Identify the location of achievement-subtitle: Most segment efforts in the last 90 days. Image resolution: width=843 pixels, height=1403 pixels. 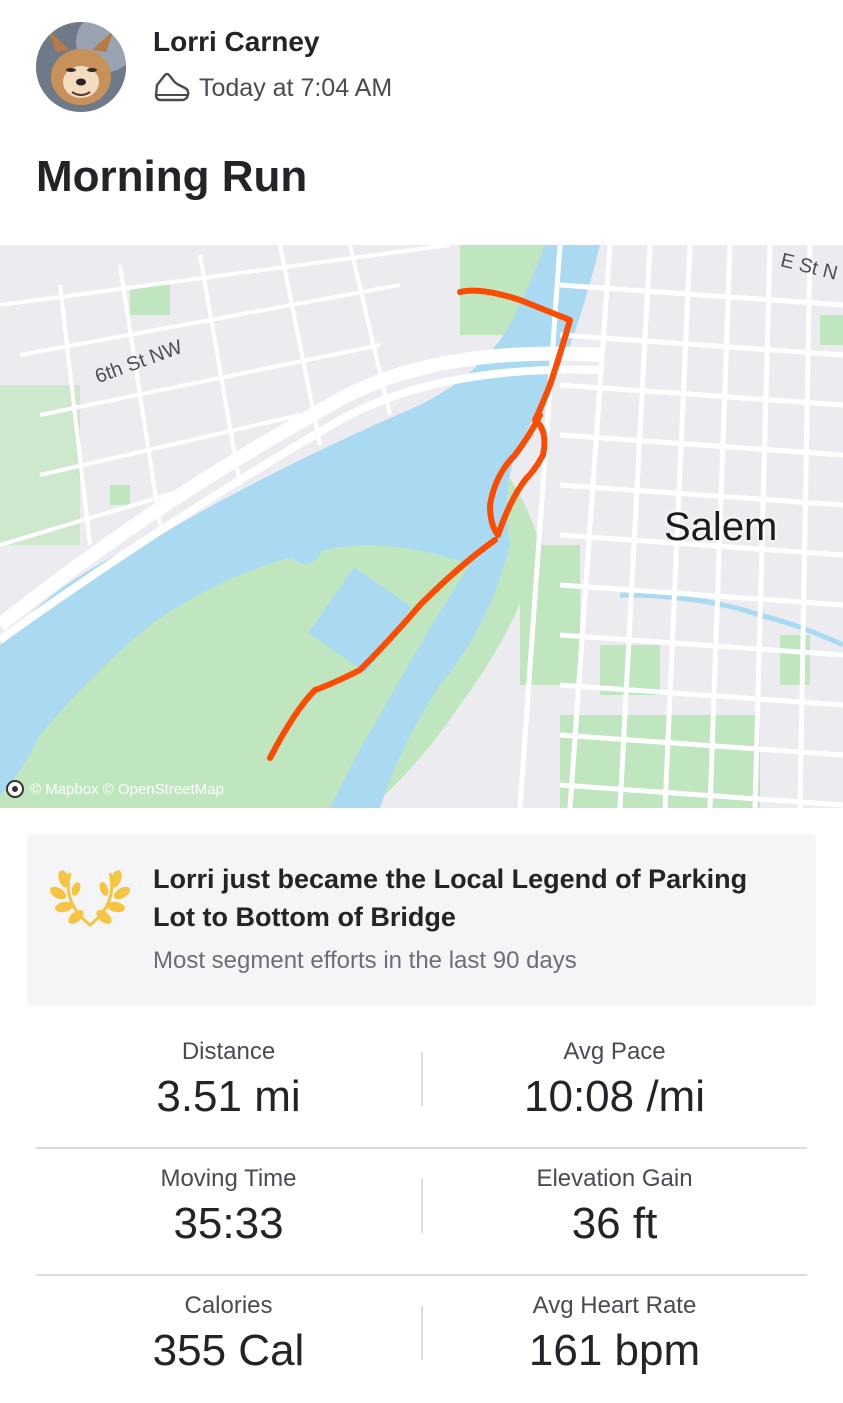
(365, 960).